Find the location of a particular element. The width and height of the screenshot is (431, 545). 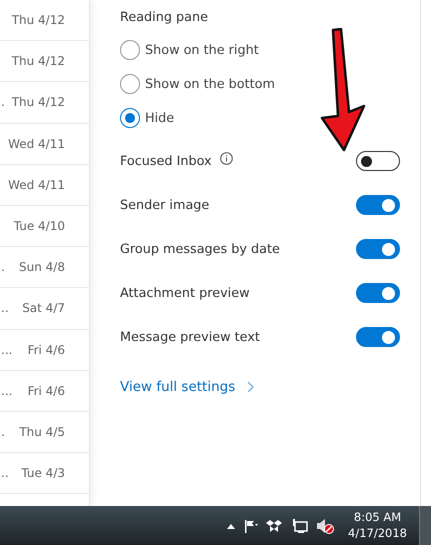

toggle-label: Group messages by date is located at coordinates (200, 249).